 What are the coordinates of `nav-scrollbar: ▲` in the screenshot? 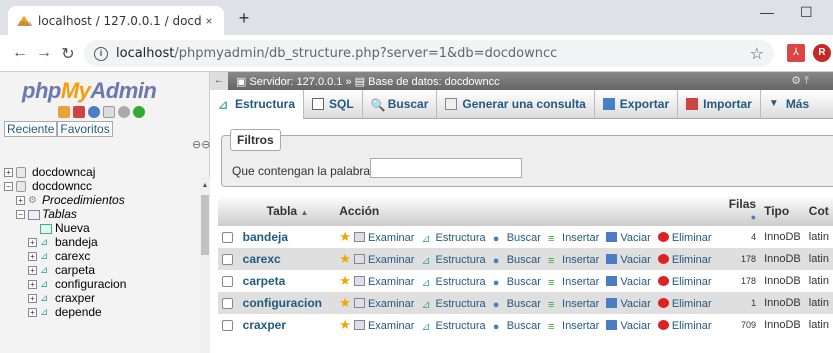 It's located at (205, 265).